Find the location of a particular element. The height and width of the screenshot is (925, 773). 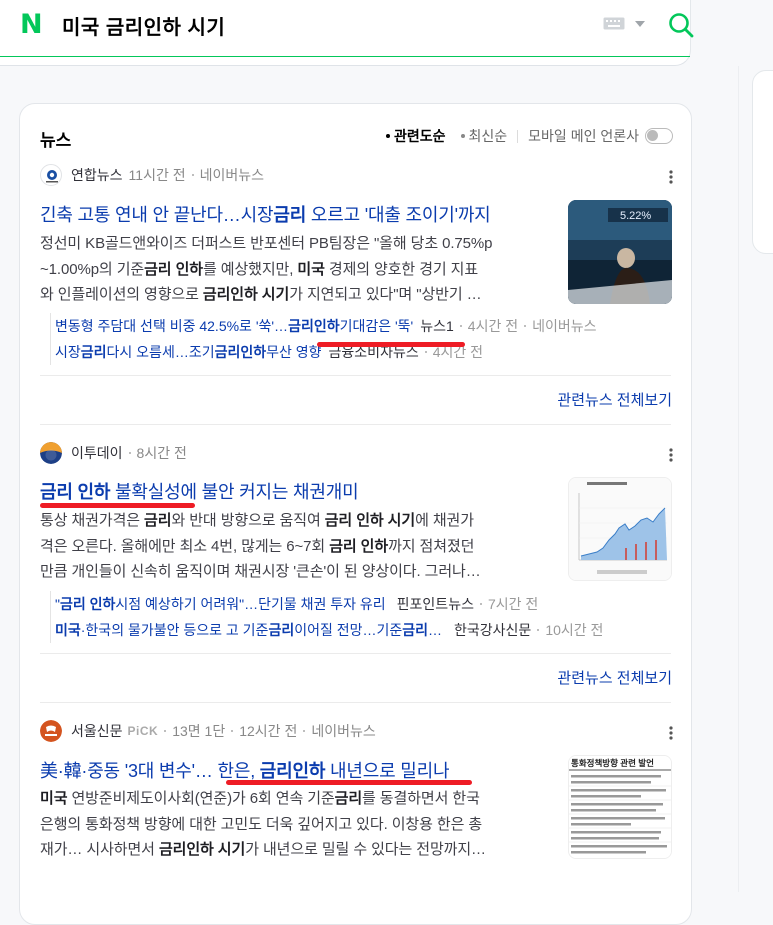

seoul-shinmun-logo is located at coordinates (51, 731).